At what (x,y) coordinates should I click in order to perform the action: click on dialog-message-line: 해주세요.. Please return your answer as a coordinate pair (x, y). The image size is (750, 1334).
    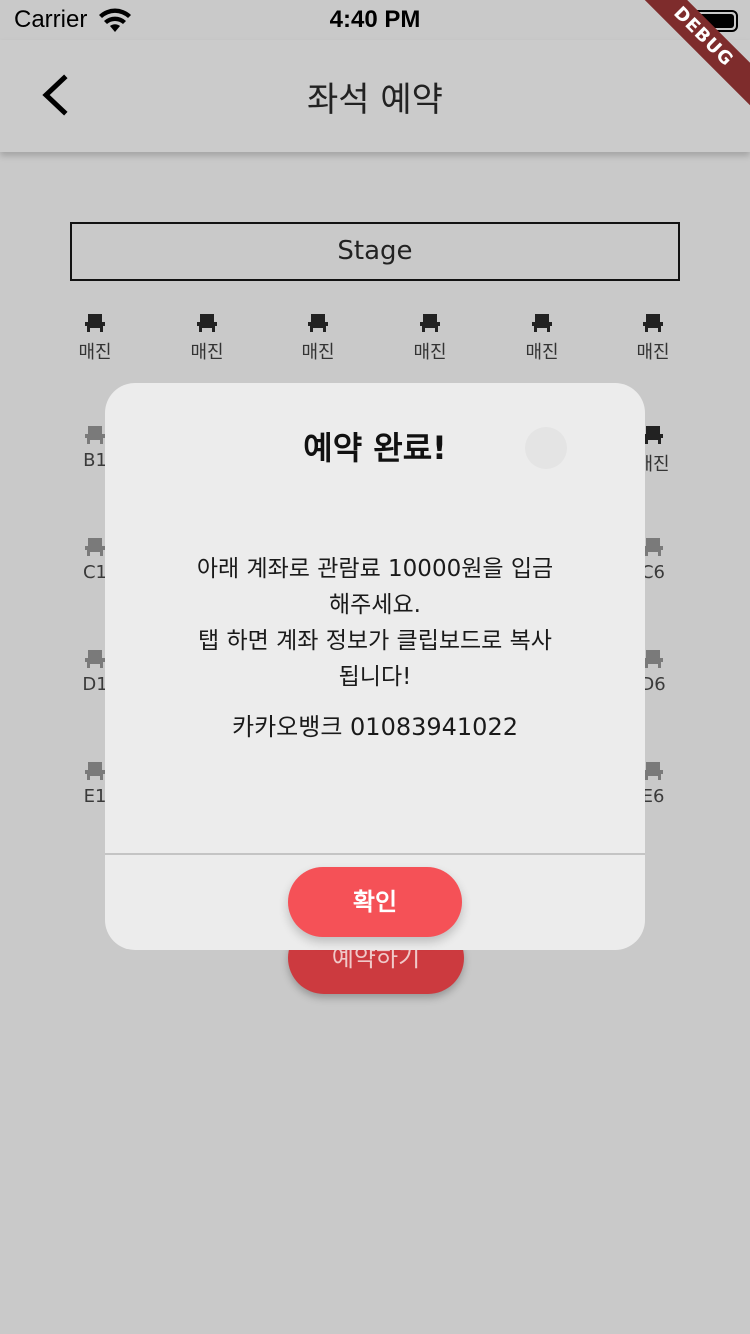
    Looking at the image, I should click on (375, 605).